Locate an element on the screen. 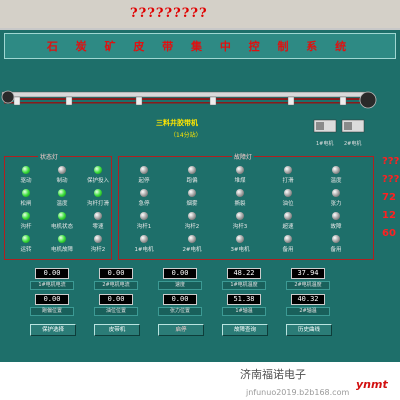 The width and height of the screenshot is (400, 400). fault-lamp-title: 故障灯 is located at coordinates (243, 156).